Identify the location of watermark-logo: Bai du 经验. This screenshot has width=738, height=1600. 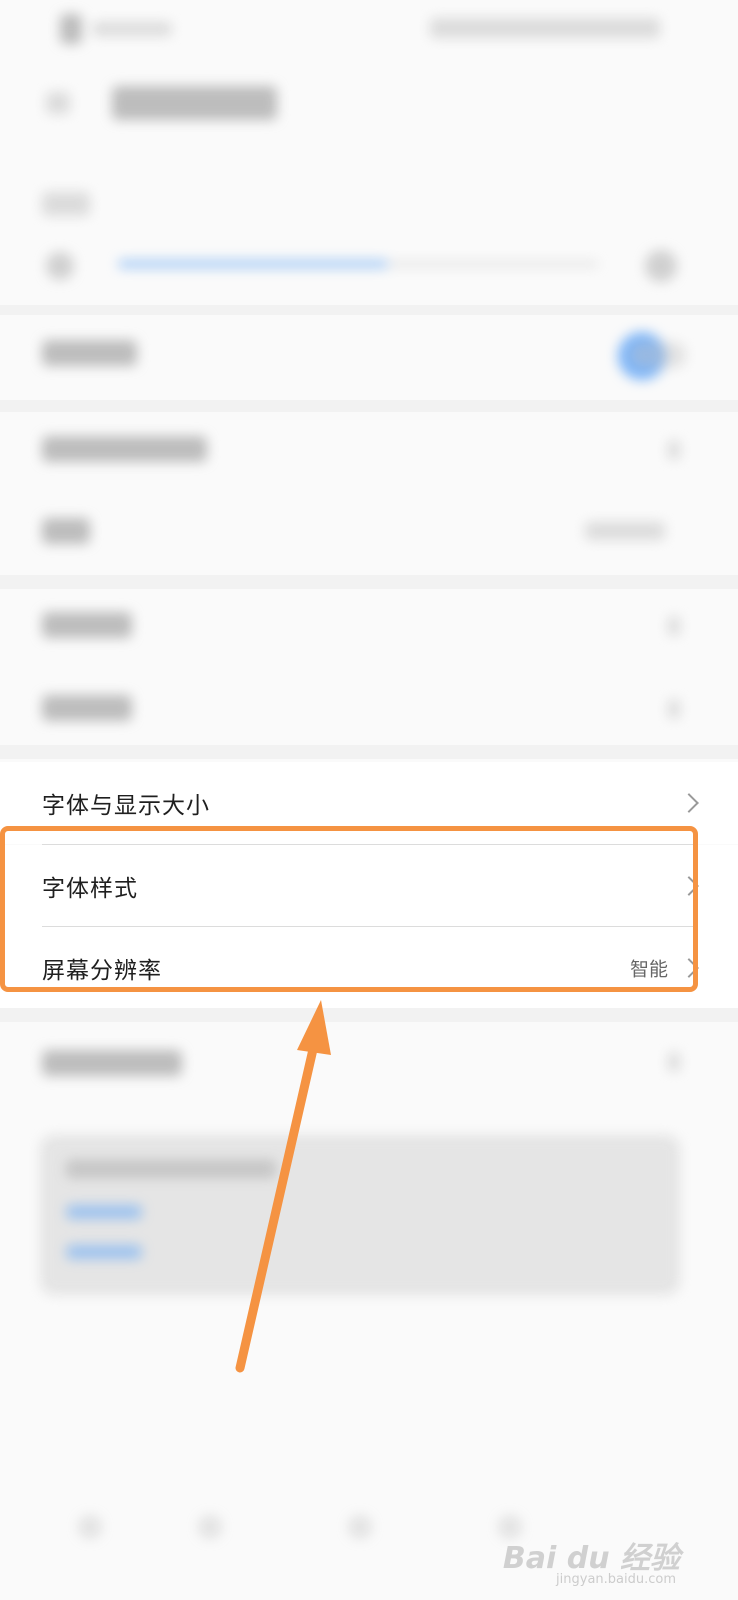
(591, 1558).